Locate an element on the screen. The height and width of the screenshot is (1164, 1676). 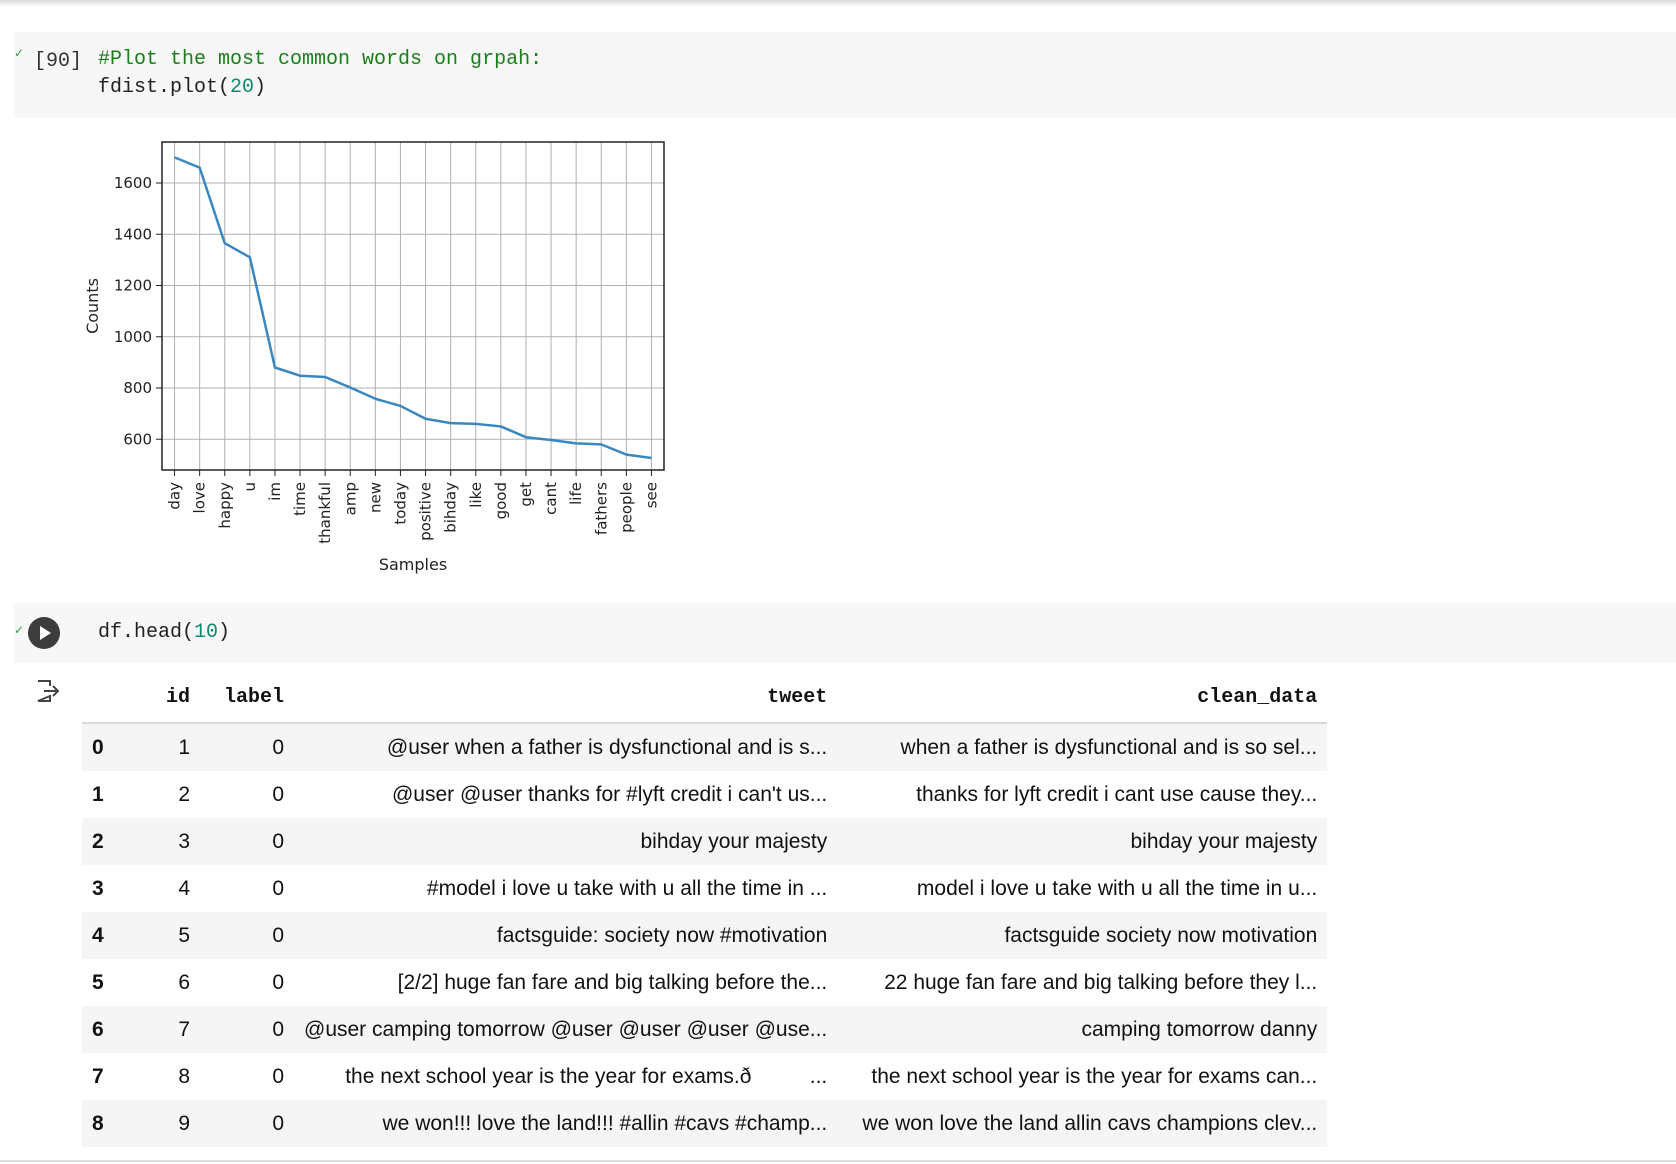
table-header-row: id label tweet clean_data is located at coordinates (705, 698).